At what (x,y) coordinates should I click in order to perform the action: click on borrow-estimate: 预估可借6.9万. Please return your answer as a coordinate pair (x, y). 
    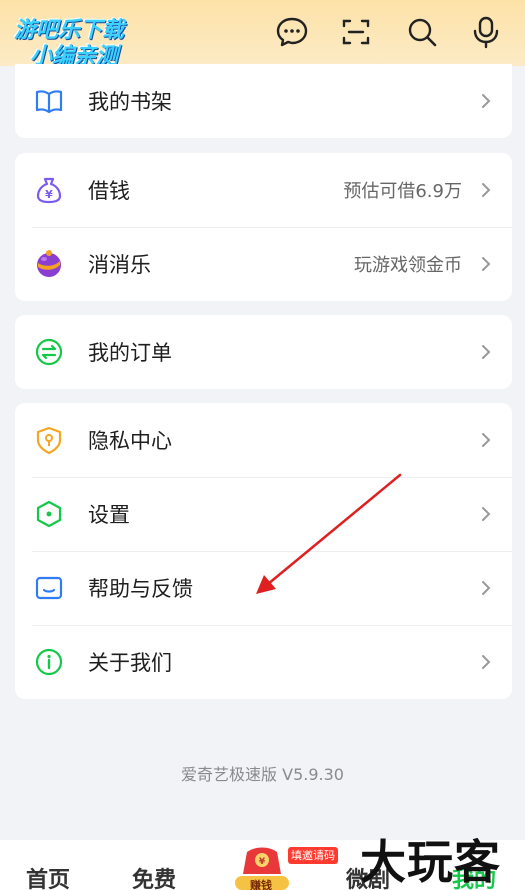
    Looking at the image, I should click on (402, 191).